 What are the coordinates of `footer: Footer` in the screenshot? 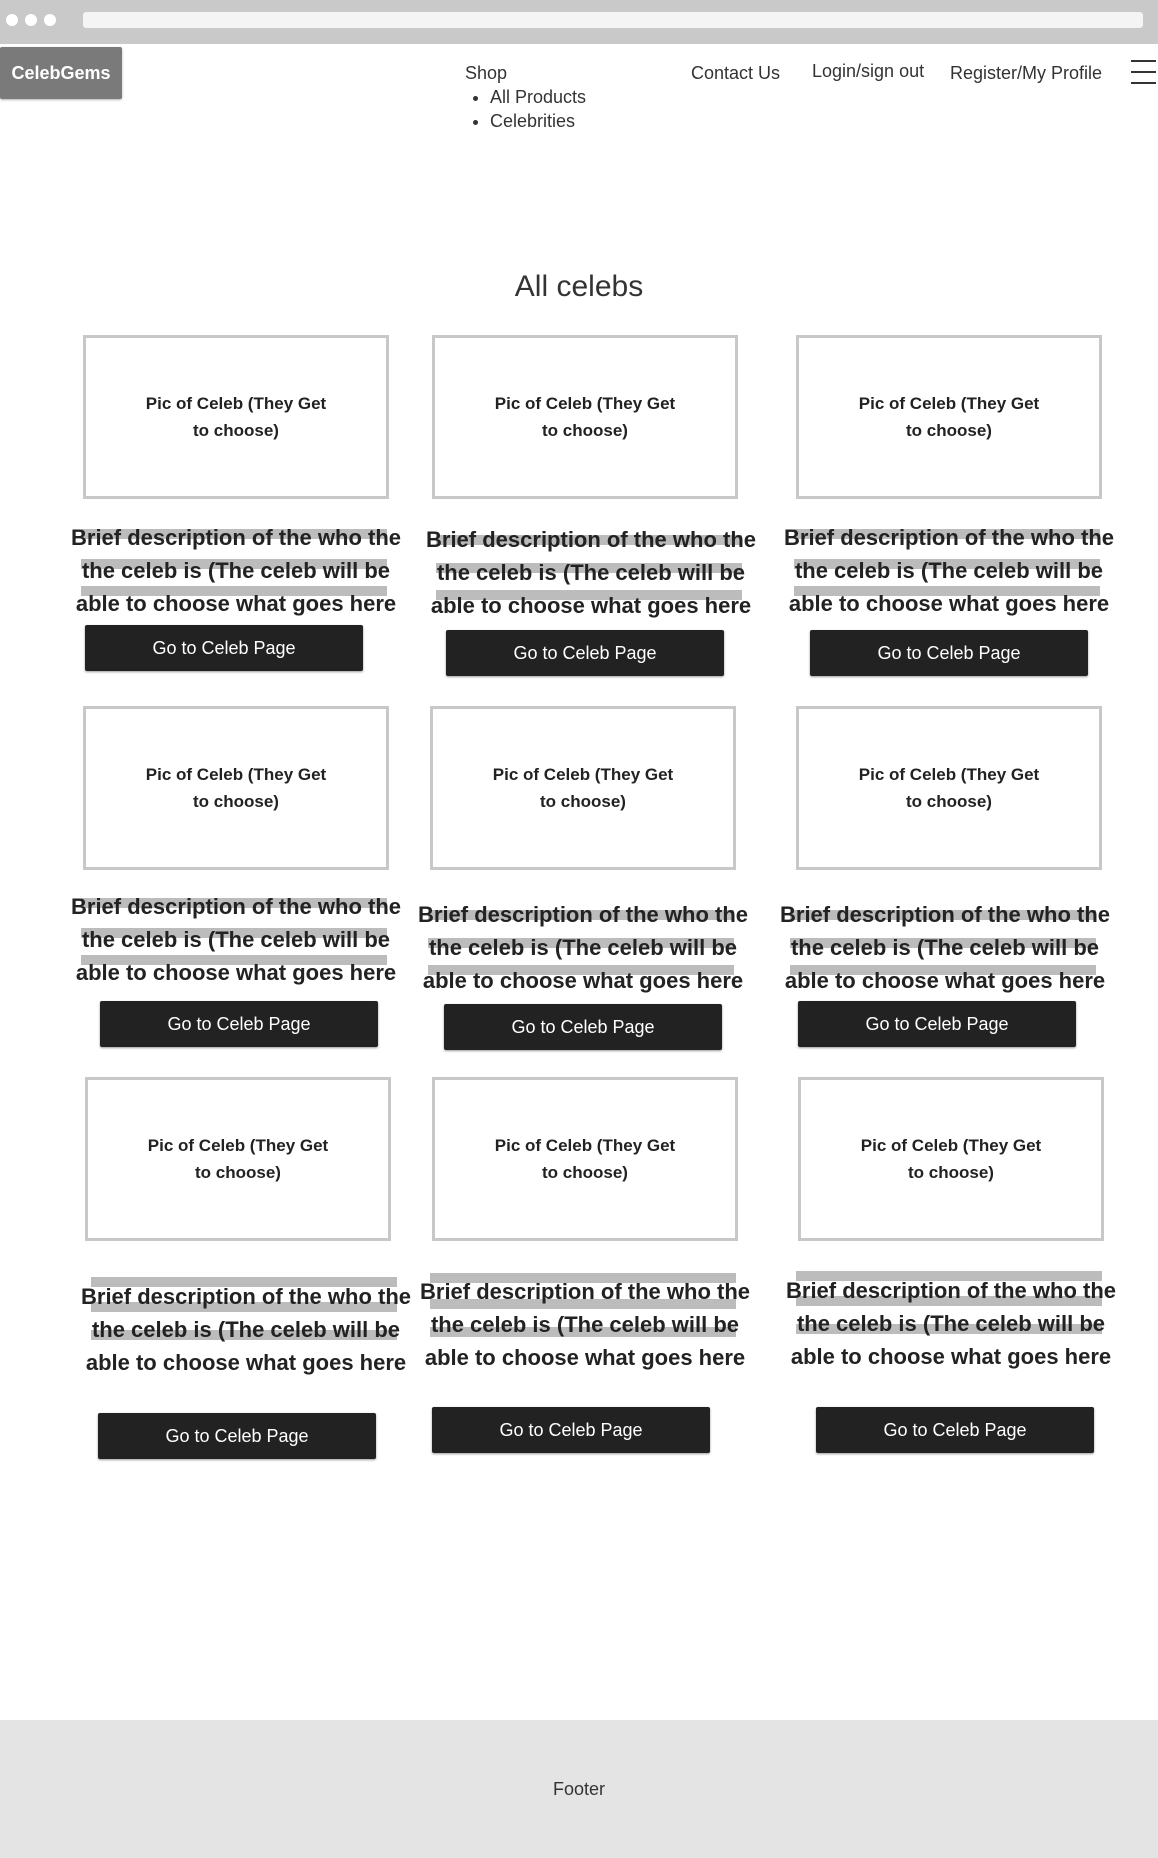 It's located at (579, 1789).